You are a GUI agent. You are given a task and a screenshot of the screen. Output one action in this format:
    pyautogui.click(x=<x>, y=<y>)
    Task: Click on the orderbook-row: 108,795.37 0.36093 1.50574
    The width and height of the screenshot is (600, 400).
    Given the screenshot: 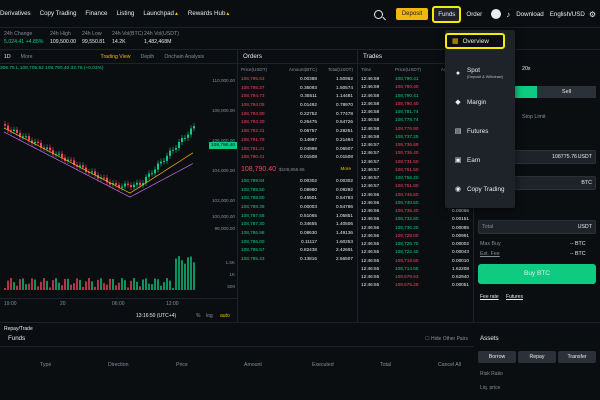 What is the action you would take?
    pyautogui.click(x=297, y=88)
    